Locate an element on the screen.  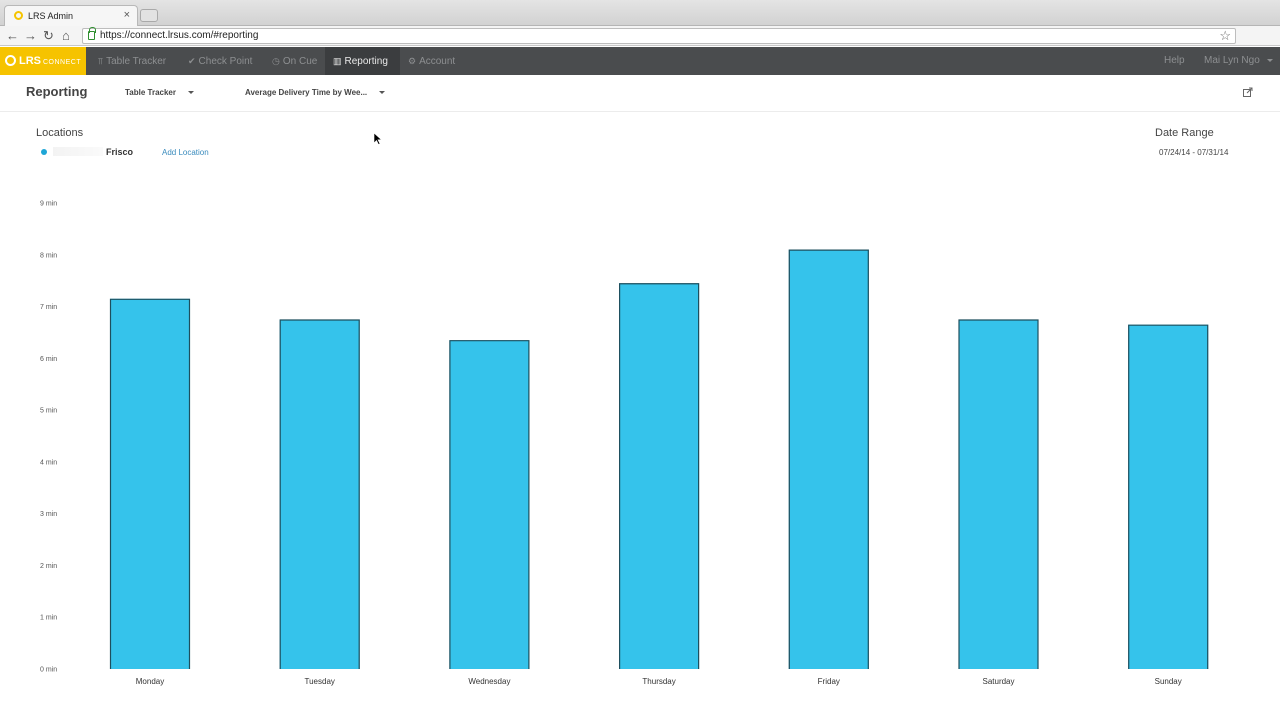
nav-help: Help is located at coordinates (1174, 61).